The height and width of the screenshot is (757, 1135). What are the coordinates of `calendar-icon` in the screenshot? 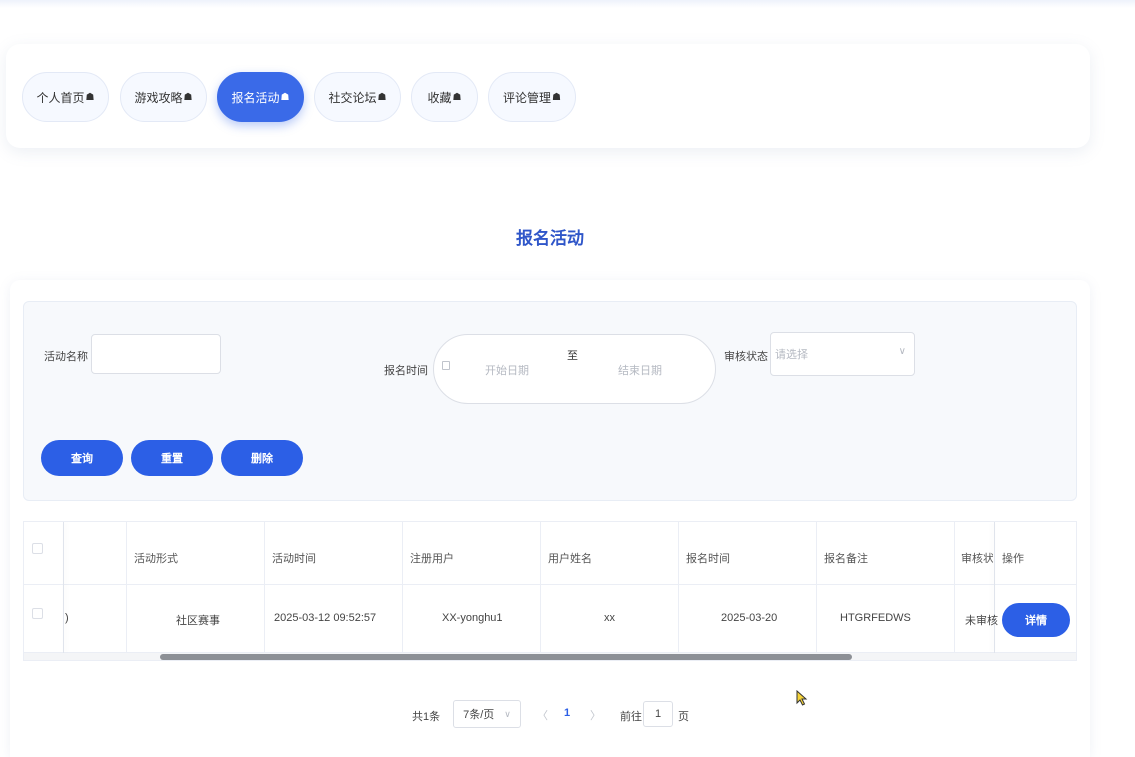 It's located at (446, 365).